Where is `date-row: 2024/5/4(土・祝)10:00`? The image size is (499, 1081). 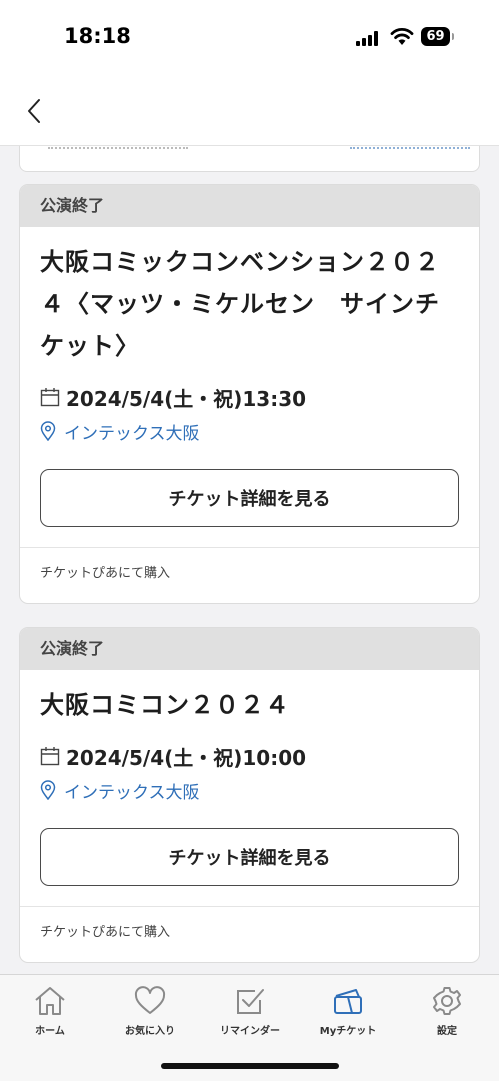 date-row: 2024/5/4(土・祝)10:00 is located at coordinates (259, 756).